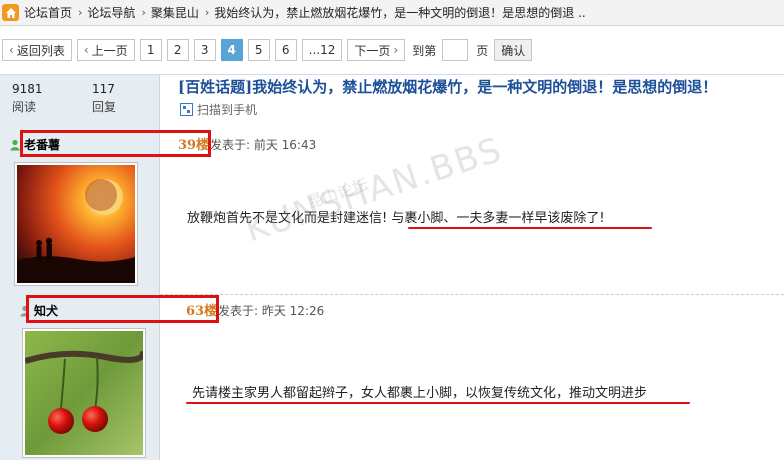 Image resolution: width=784 pixels, height=460 pixels. What do you see at coordinates (455, 50) in the screenshot?
I see `goto-page-input` at bounding box center [455, 50].